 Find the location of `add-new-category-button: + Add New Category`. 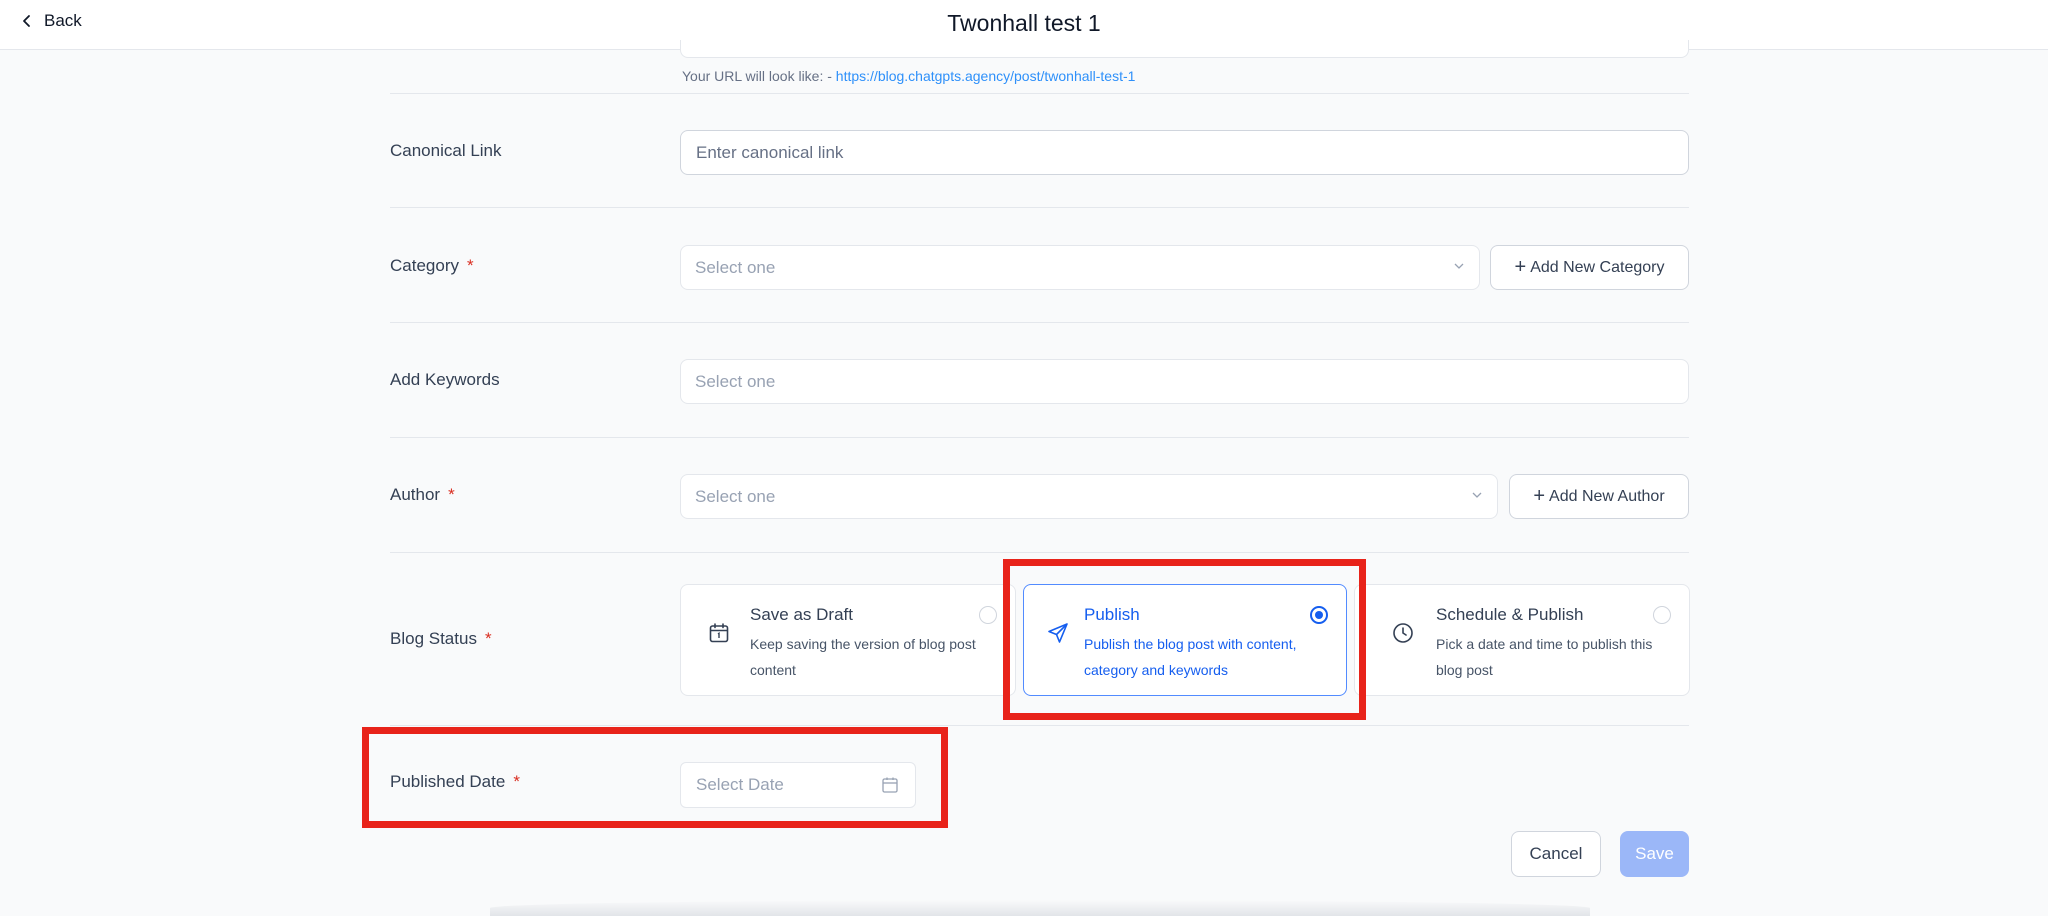

add-new-category-button: + Add New Category is located at coordinates (1589, 267).